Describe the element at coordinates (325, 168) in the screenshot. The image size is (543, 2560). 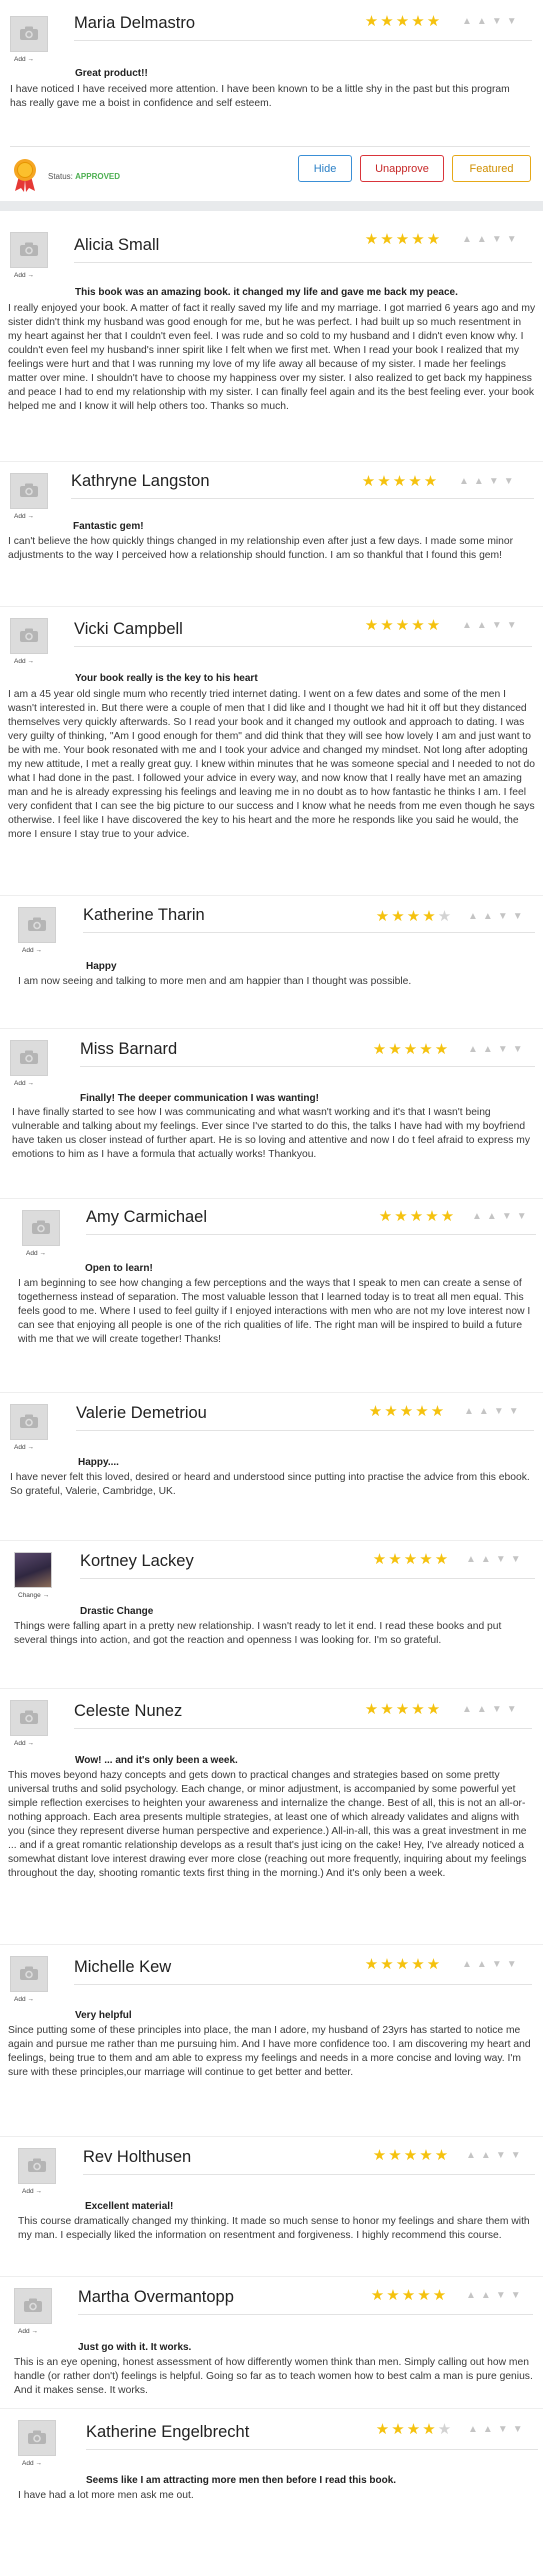
I see `hide-button: Hide` at that location.